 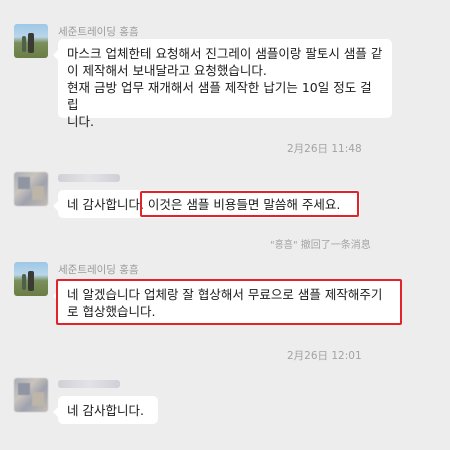 I want to click on message-text: 네 감사합니다., so click(x=105, y=410).